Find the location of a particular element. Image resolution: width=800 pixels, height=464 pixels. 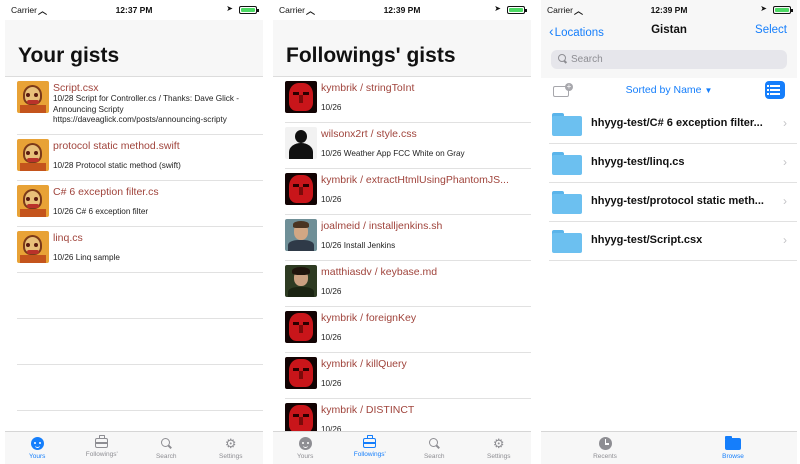

briefcase-icon is located at coordinates (102, 441).